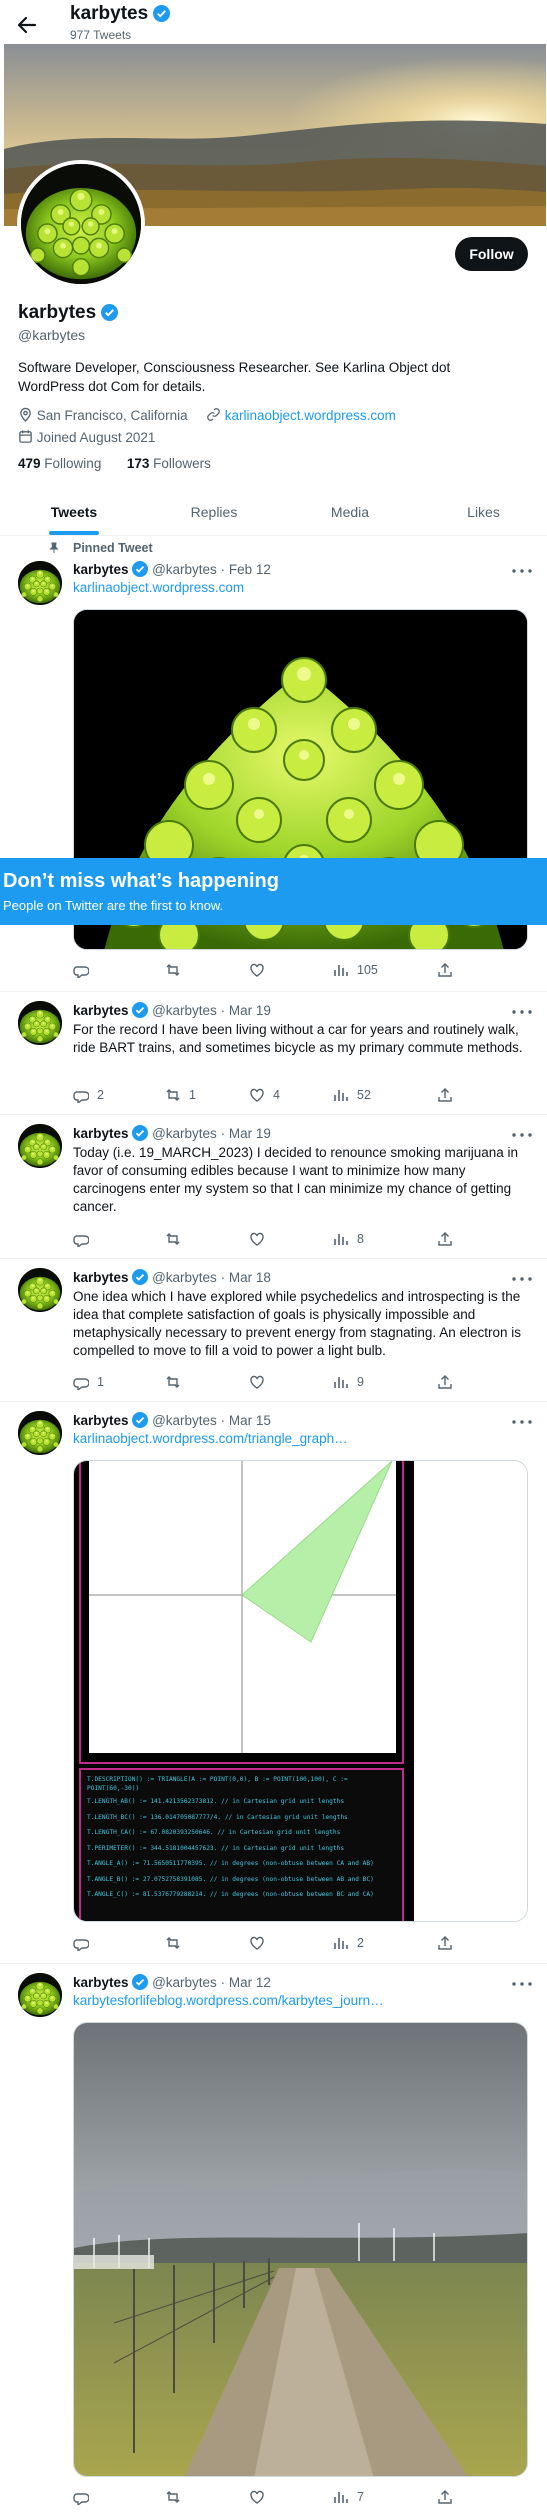 The width and height of the screenshot is (547, 2512). I want to click on retweet-button: 1, so click(180, 1095).